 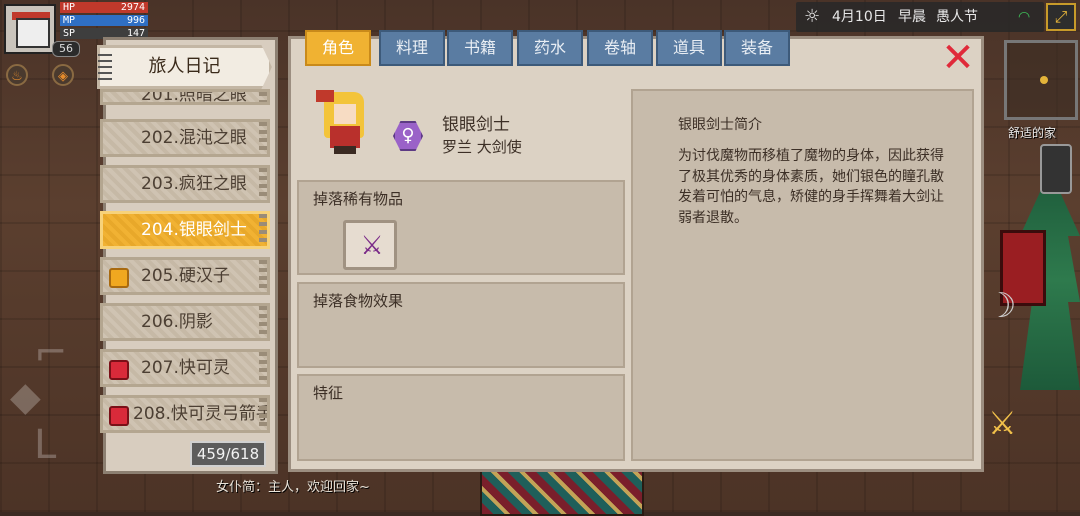 I want to click on mp-label: MP, so click(x=69, y=20).